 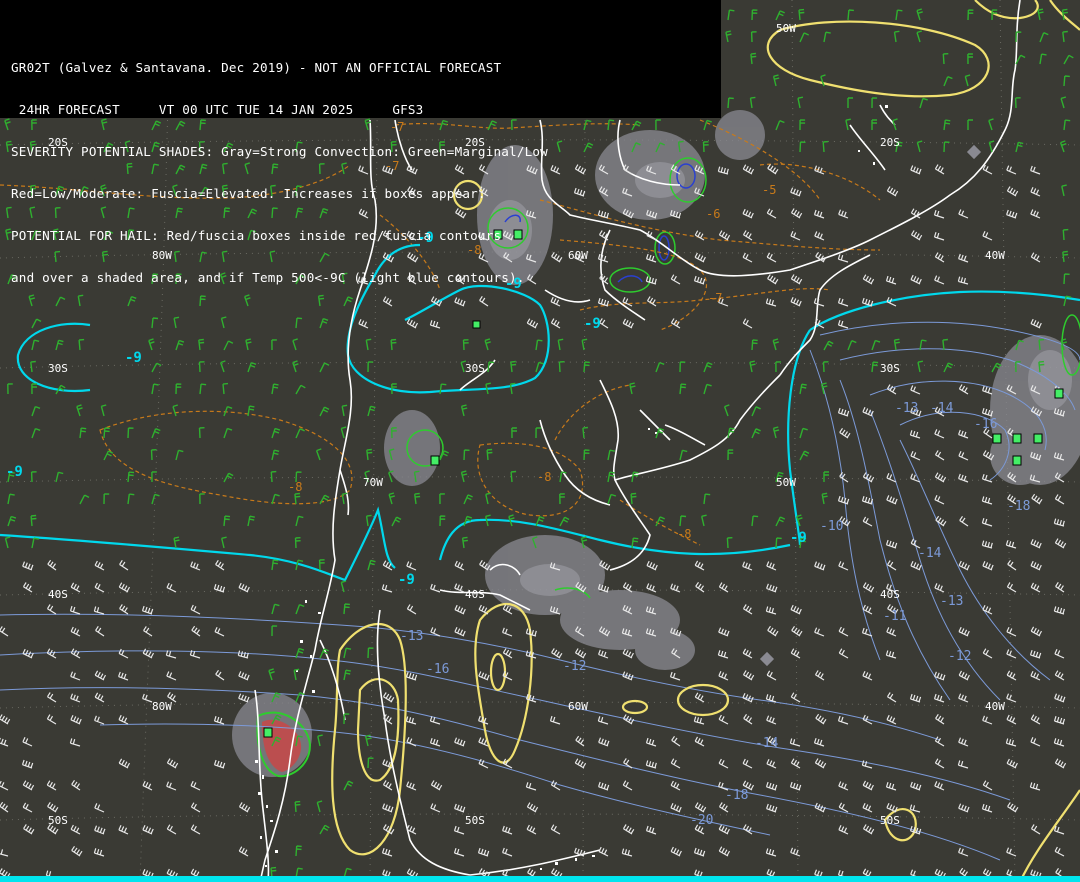 I want to click on lat-label-30s-center: 30S, so click(x=475, y=368).